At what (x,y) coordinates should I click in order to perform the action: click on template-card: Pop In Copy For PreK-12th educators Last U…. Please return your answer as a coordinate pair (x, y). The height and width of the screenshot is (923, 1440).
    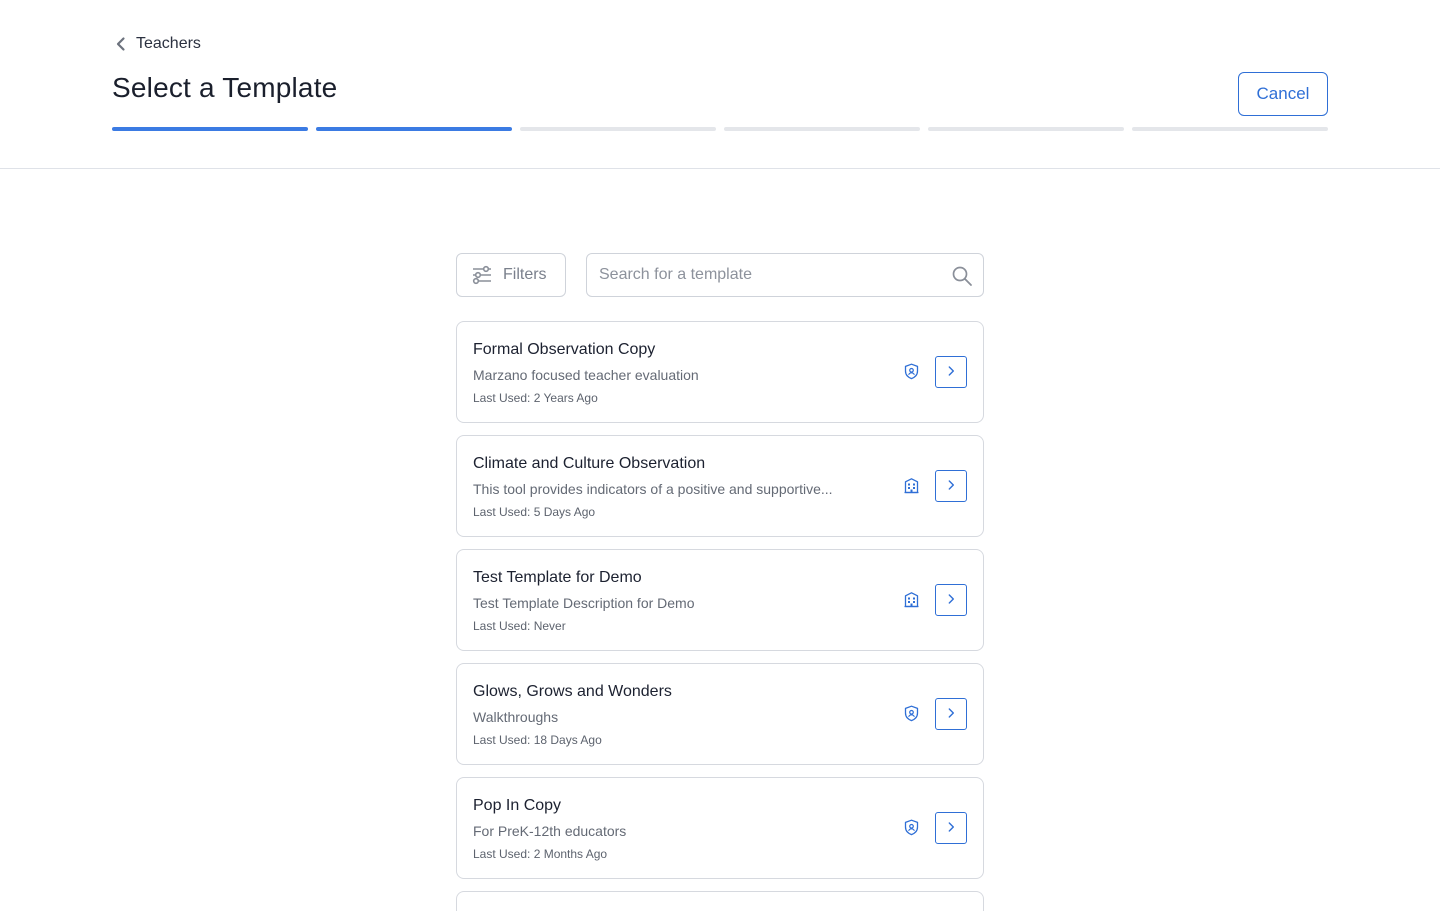
    Looking at the image, I should click on (720, 828).